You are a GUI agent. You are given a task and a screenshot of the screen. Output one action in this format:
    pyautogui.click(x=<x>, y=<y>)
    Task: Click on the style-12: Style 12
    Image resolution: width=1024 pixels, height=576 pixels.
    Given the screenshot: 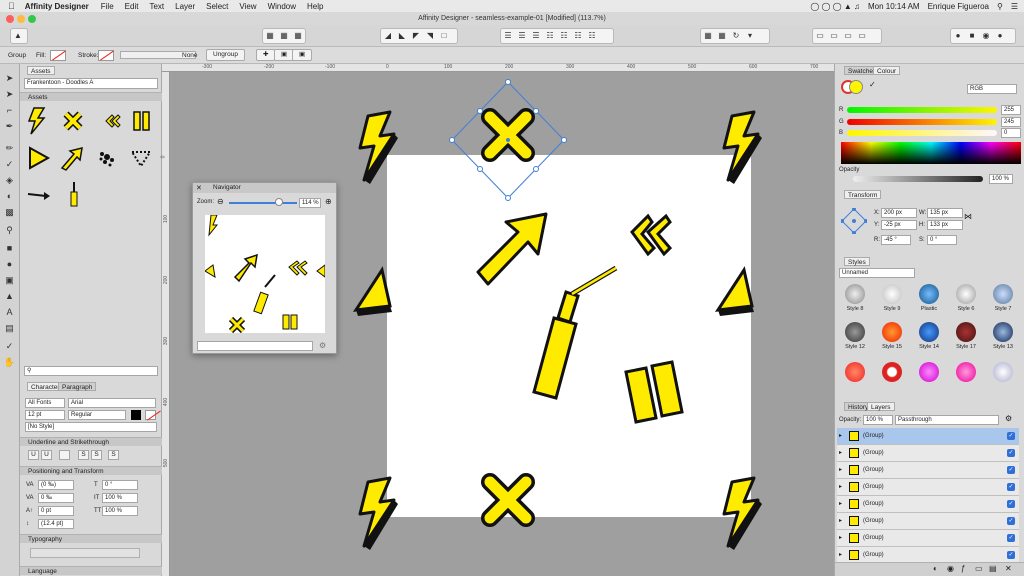 What is the action you would take?
    pyautogui.click(x=855, y=340)
    